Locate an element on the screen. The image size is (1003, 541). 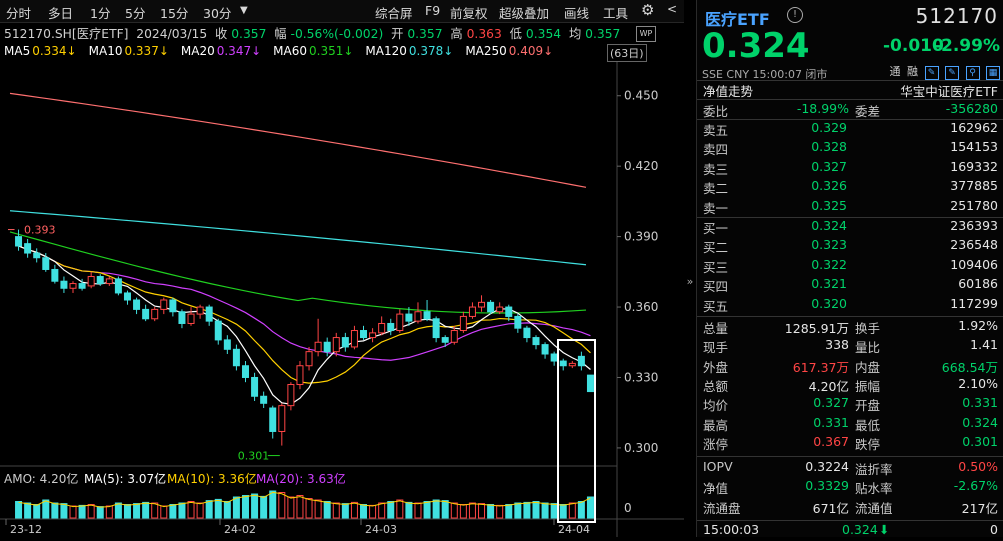
edit-icon: ✎ is located at coordinates (952, 73).